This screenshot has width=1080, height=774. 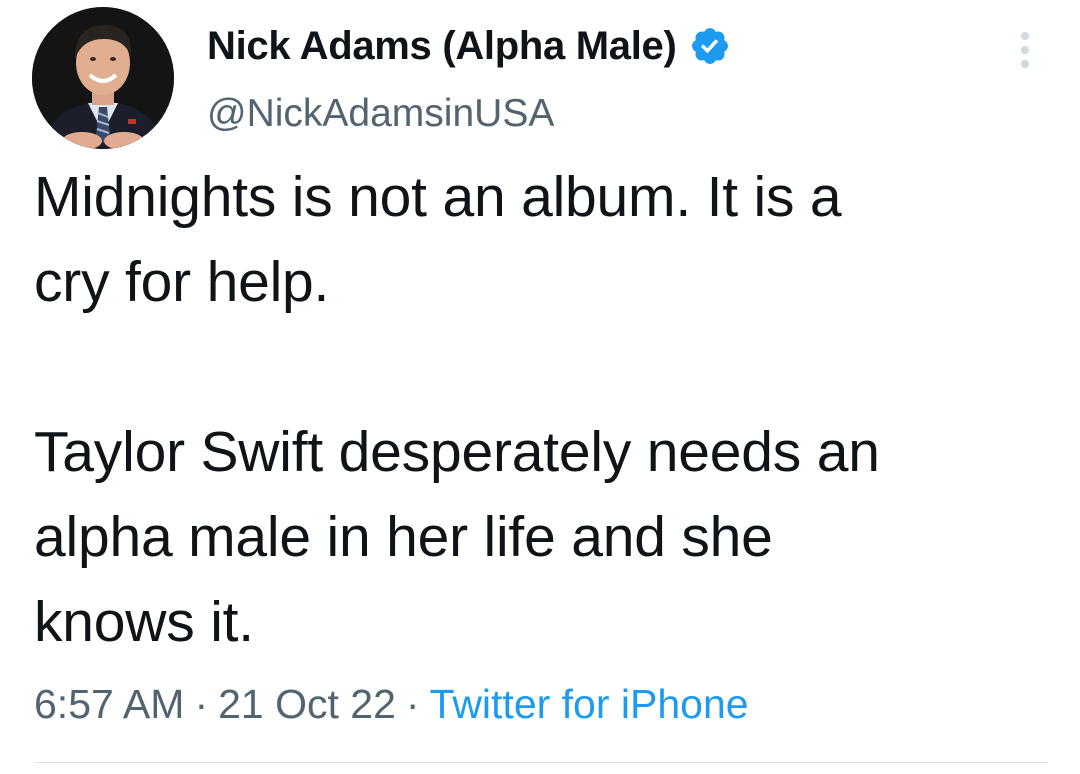 What do you see at coordinates (442, 46) in the screenshot?
I see `author-name: Nick Adams (Alpha Male)` at bounding box center [442, 46].